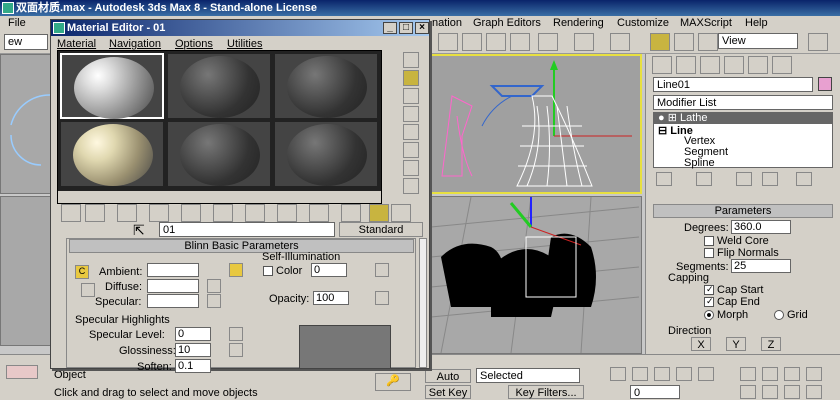  Describe the element at coordinates (406, 28) in the screenshot. I see `maximize-icon: □` at that location.